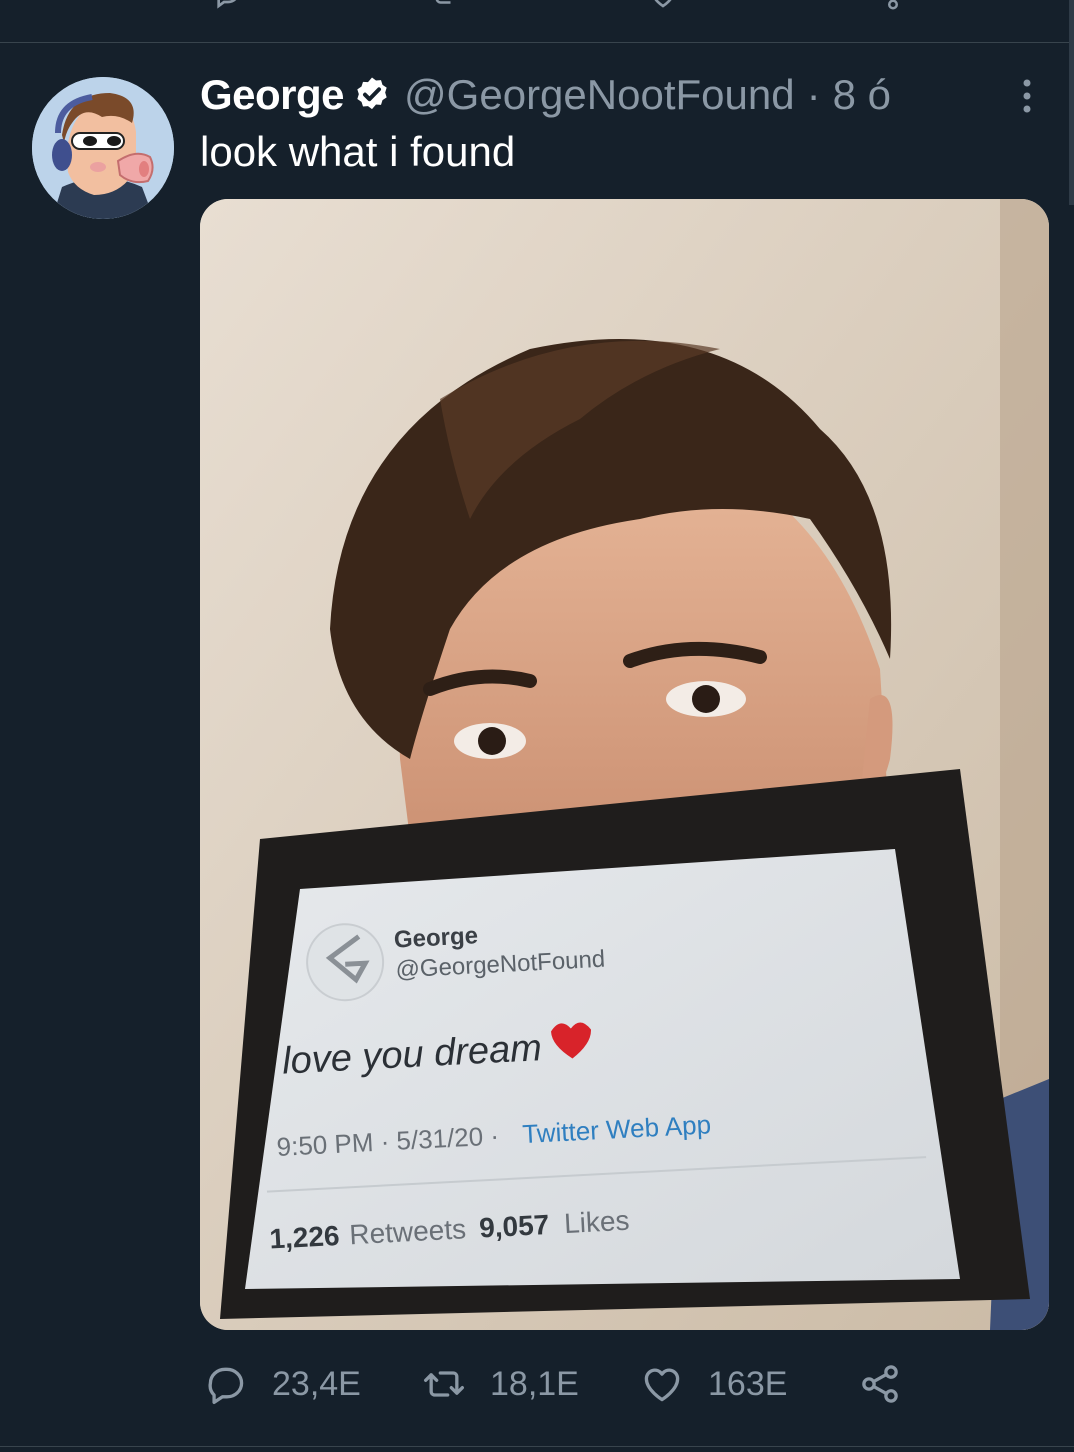 Image resolution: width=1074 pixels, height=1452 pixels. I want to click on share-button, so click(892, 1384).